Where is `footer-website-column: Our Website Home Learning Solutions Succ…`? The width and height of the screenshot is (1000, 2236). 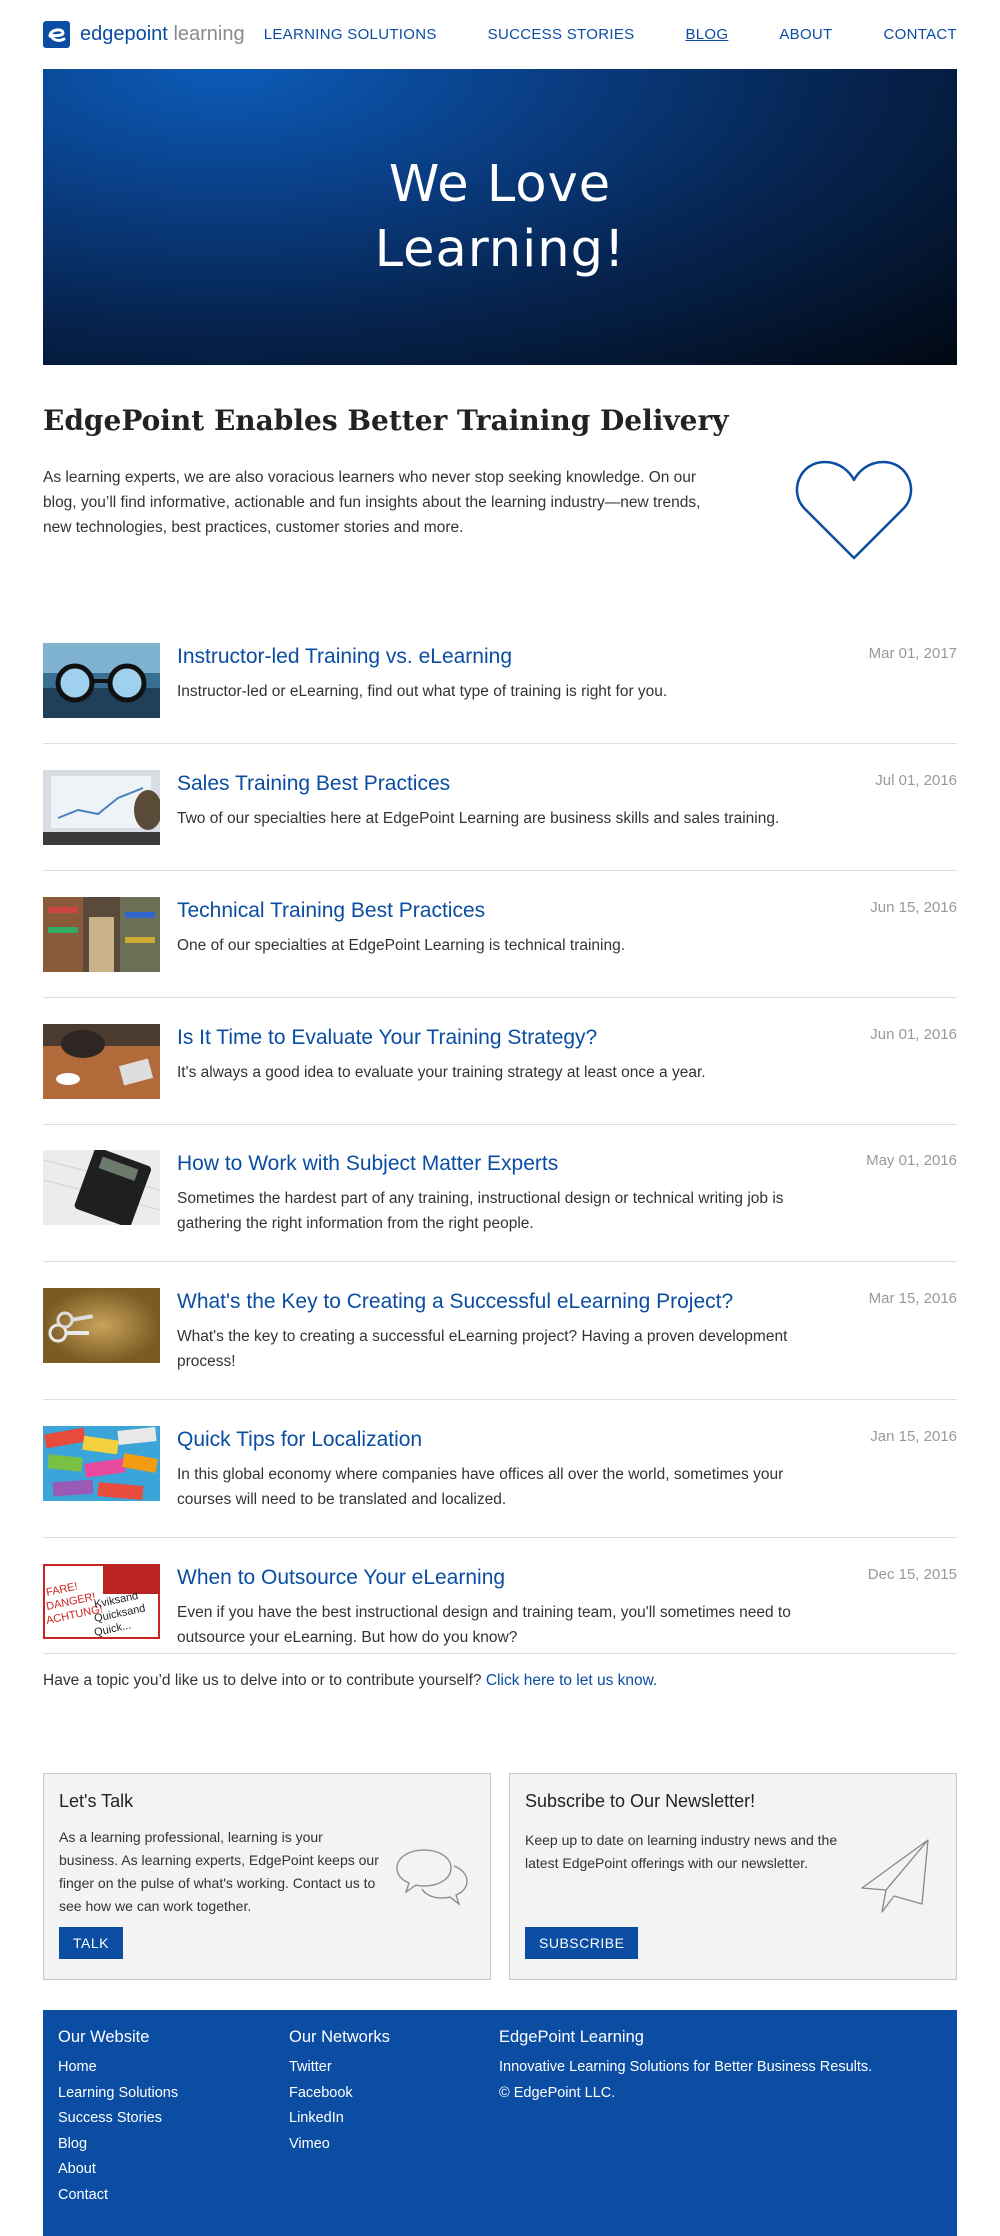
footer-website-column: Our Website Home Learning Solutions Succ… is located at coordinates (118, 2118).